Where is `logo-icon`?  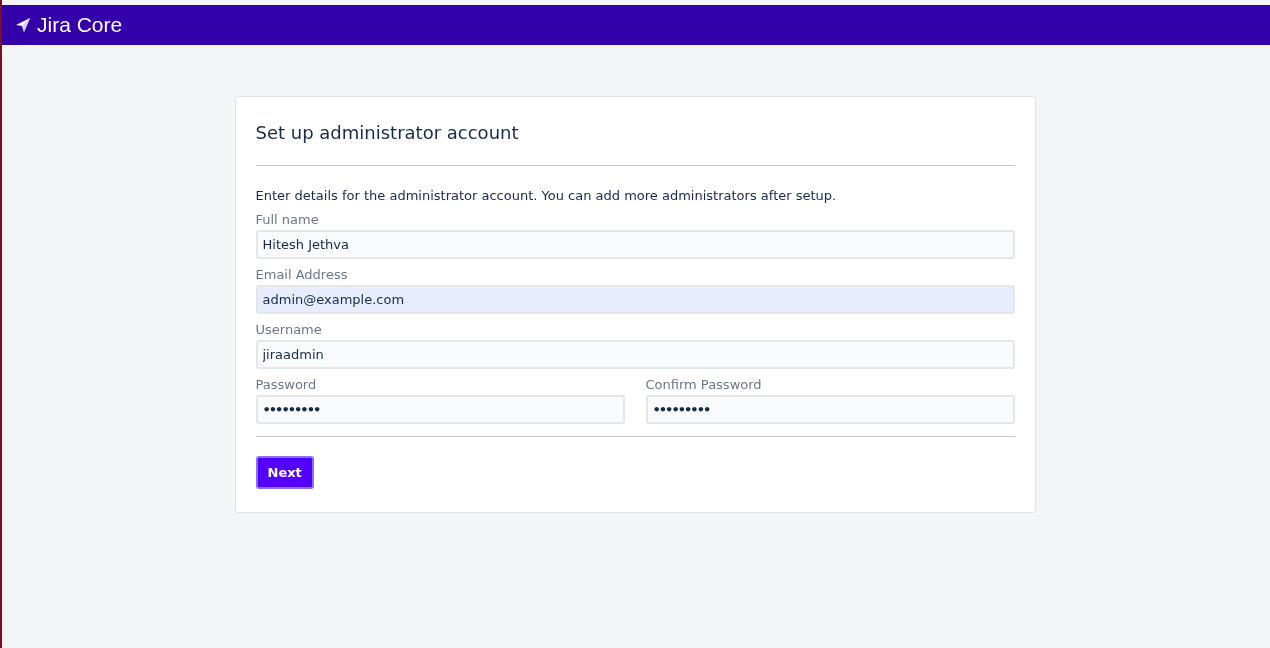
logo-icon is located at coordinates (23, 25).